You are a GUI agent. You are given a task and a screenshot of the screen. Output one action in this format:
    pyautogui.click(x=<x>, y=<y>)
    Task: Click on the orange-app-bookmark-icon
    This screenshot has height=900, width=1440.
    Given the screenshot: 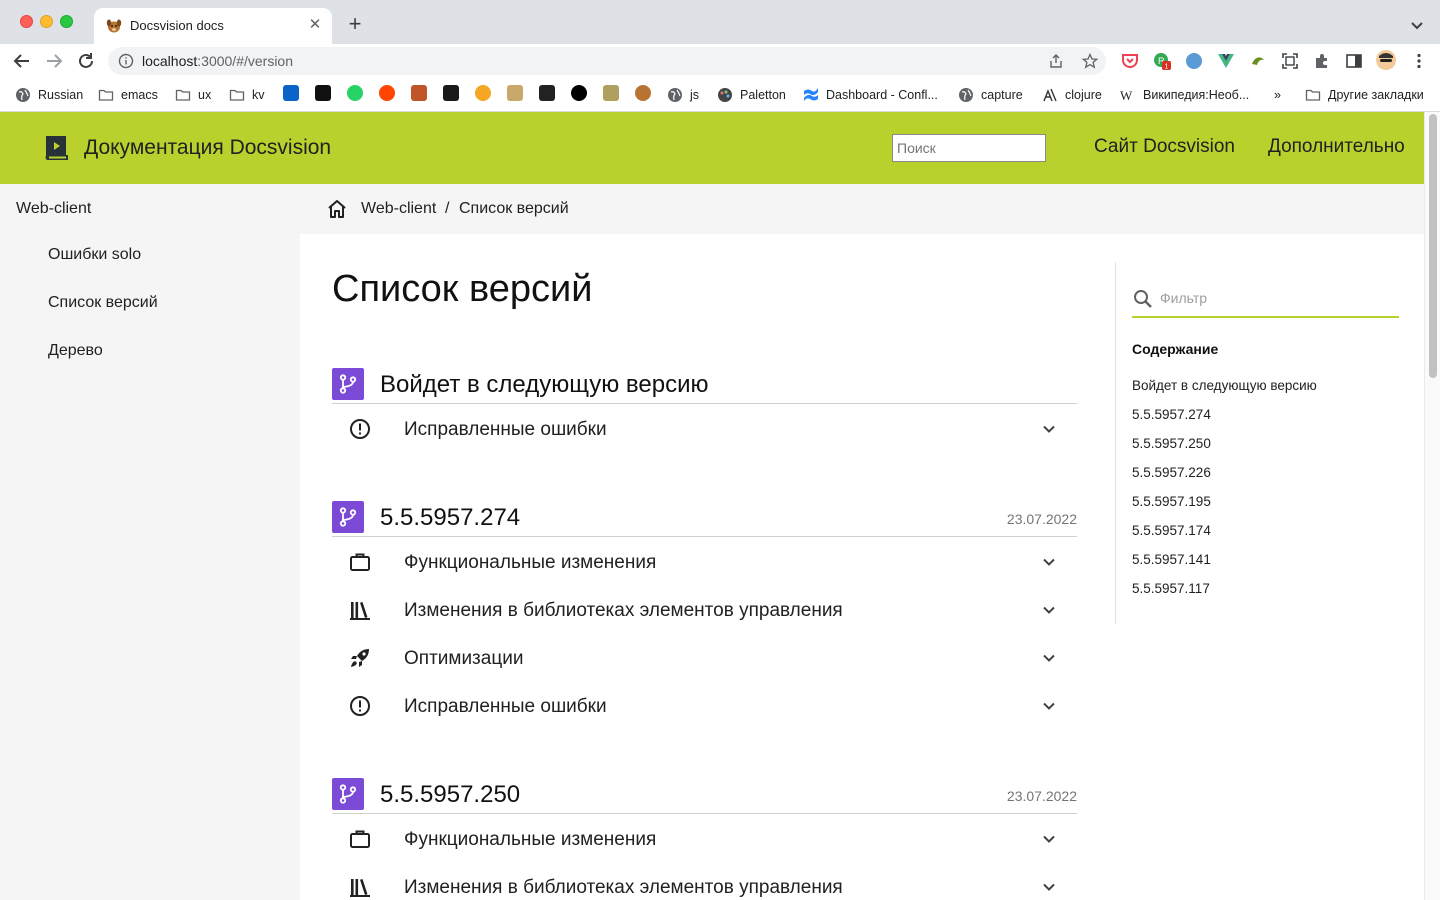 What is the action you would take?
    pyautogui.click(x=419, y=93)
    